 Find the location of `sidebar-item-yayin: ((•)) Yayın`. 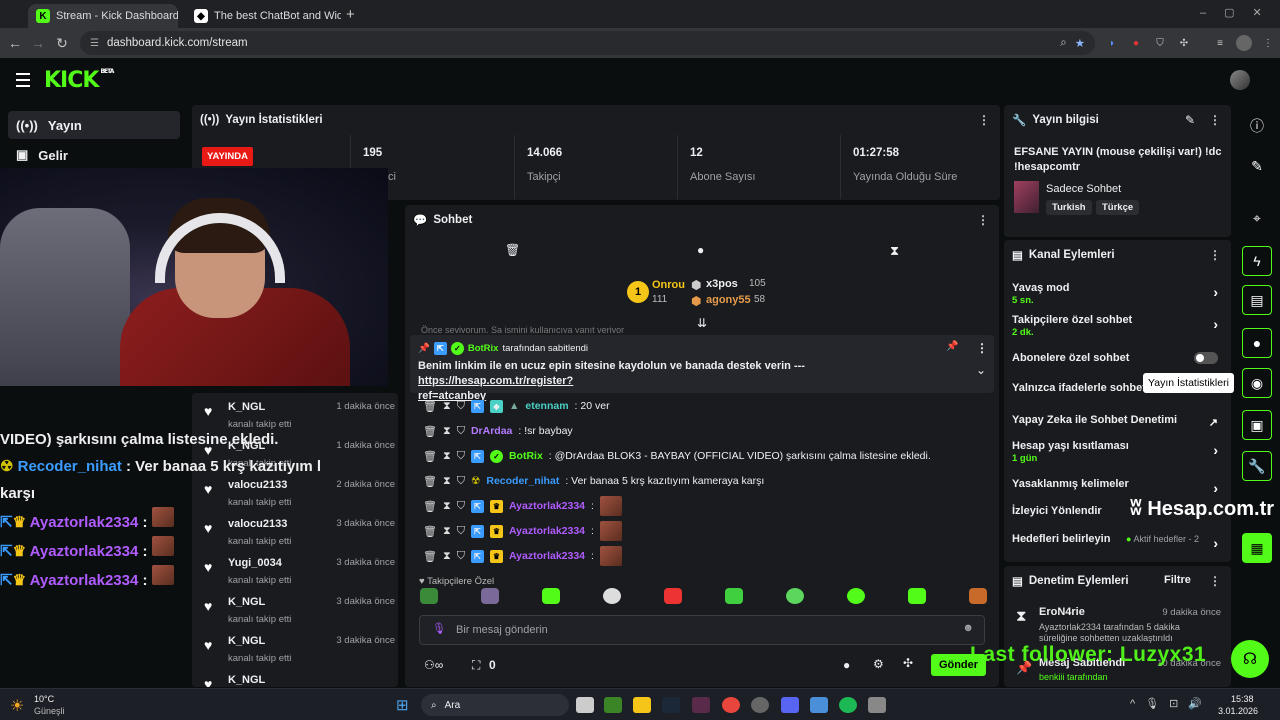

sidebar-item-yayin: ((•)) Yayın is located at coordinates (94, 125).